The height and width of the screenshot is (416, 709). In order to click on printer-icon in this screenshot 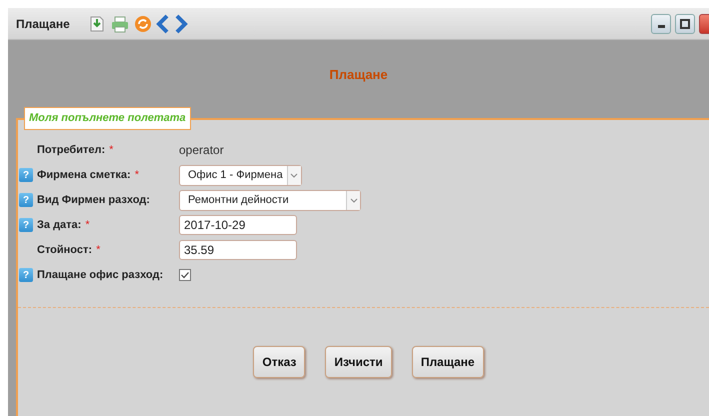, I will do `click(120, 23)`.